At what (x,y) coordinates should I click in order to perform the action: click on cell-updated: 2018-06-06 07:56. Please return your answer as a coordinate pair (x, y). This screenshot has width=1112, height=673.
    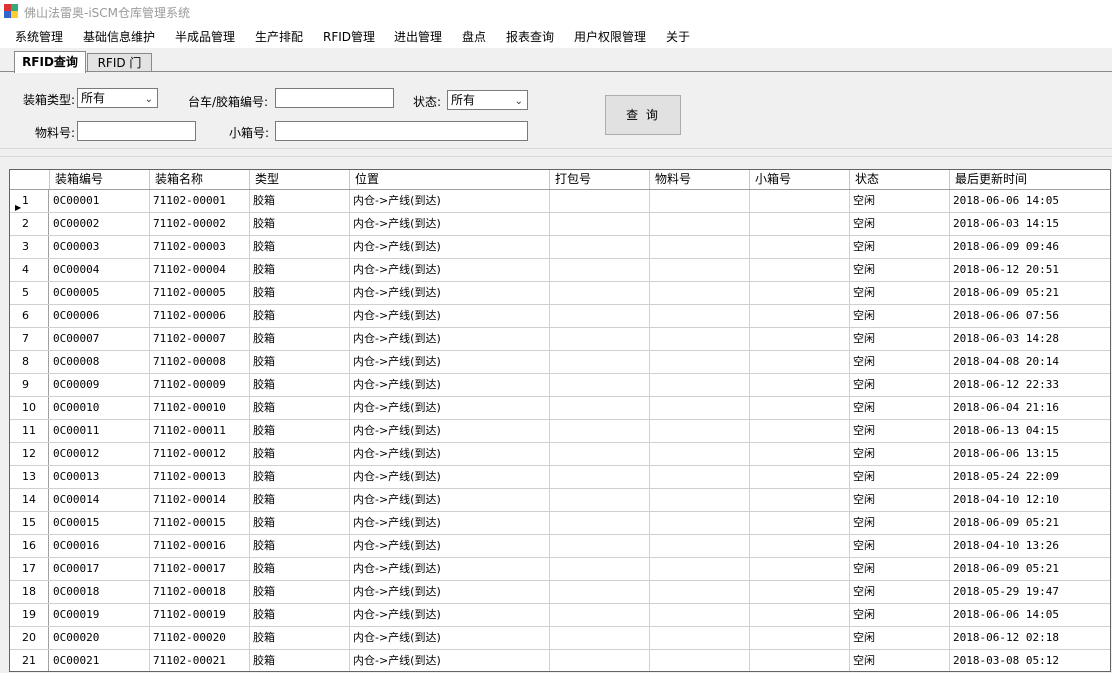
    Looking at the image, I should click on (1030, 316).